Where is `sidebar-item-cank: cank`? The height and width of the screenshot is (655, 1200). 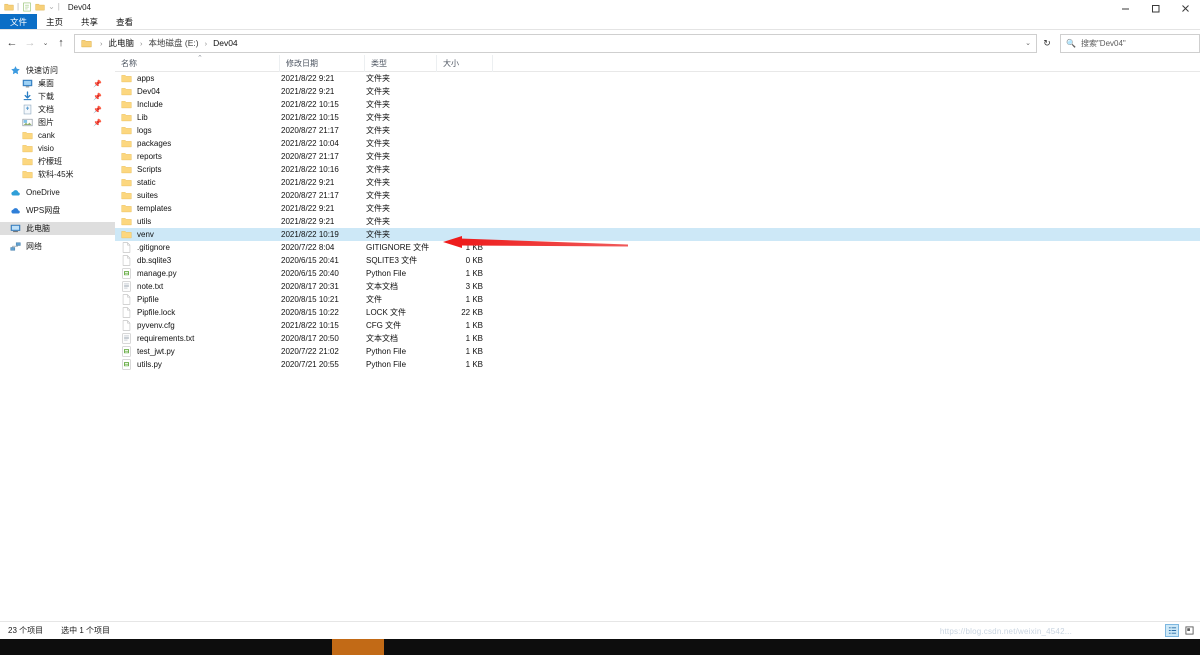 sidebar-item-cank: cank is located at coordinates (57, 135).